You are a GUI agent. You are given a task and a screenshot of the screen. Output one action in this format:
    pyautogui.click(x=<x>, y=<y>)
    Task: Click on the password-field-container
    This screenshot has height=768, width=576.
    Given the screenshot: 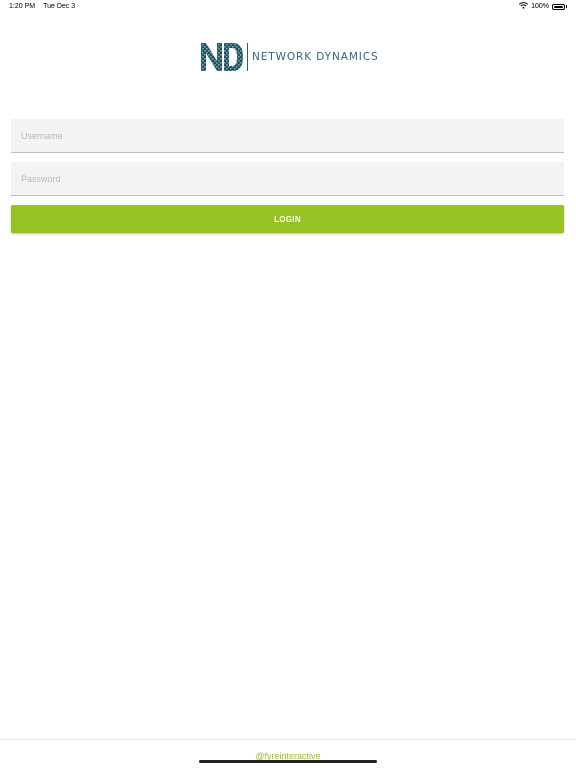 What is the action you would take?
    pyautogui.click(x=287, y=179)
    